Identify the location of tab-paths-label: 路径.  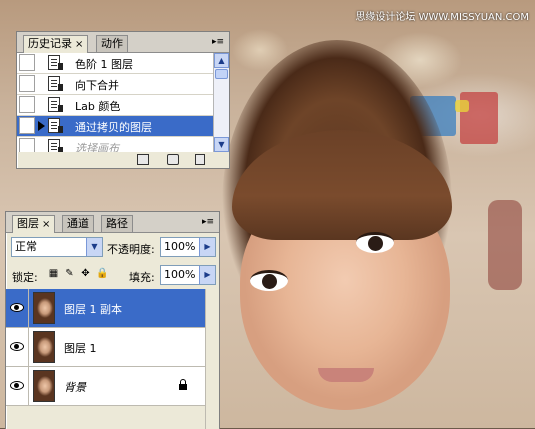
(117, 223).